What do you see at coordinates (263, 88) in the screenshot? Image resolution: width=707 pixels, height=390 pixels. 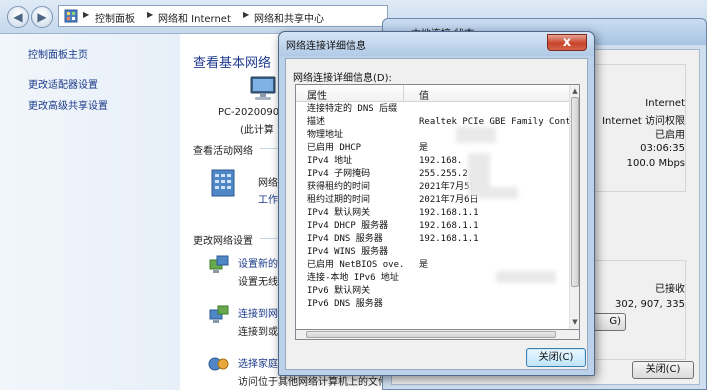 I see `computer-icon` at bounding box center [263, 88].